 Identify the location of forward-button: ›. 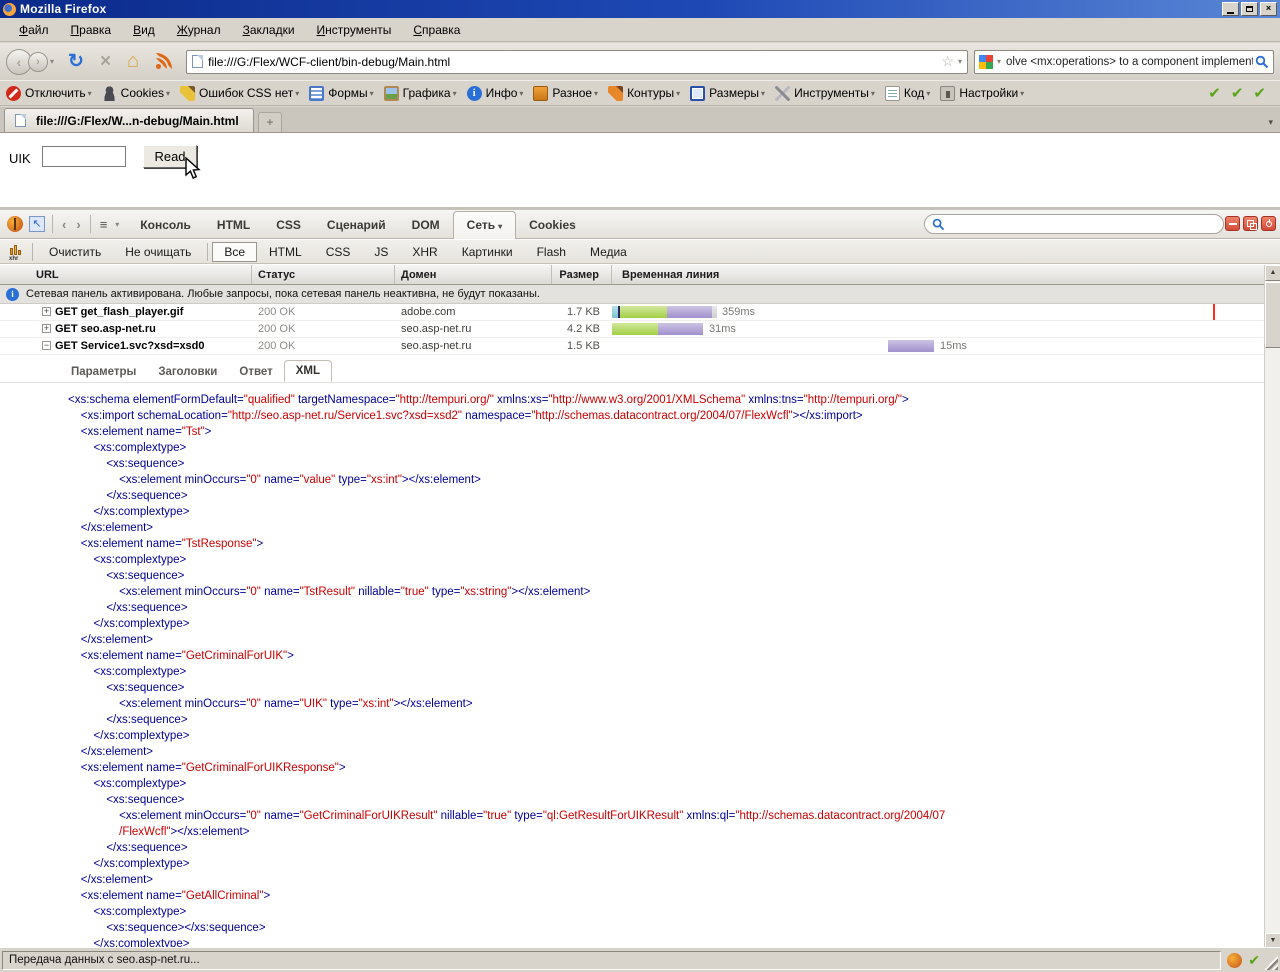
(38, 61).